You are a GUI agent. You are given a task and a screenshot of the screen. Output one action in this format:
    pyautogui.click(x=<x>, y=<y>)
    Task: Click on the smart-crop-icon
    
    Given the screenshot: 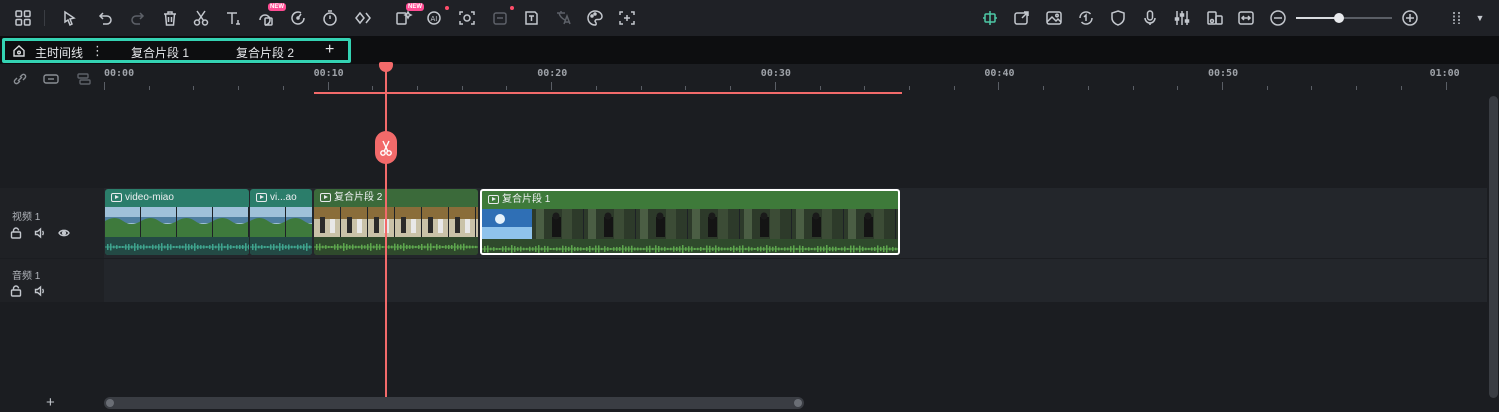 What is the action you would take?
    pyautogui.click(x=627, y=18)
    